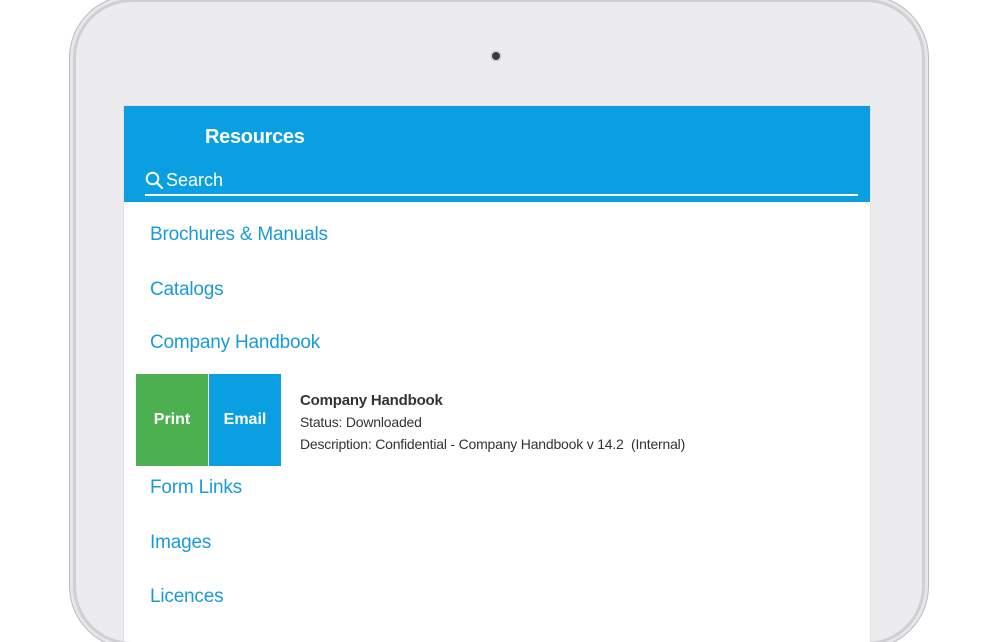  Describe the element at coordinates (245, 420) in the screenshot. I see `email-button: Email` at that location.